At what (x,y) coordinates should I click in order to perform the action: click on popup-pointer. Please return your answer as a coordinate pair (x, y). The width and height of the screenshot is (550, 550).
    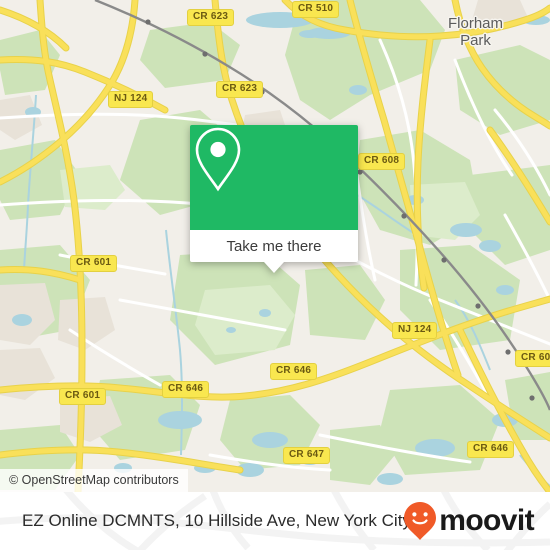
    Looking at the image, I should click on (274, 267).